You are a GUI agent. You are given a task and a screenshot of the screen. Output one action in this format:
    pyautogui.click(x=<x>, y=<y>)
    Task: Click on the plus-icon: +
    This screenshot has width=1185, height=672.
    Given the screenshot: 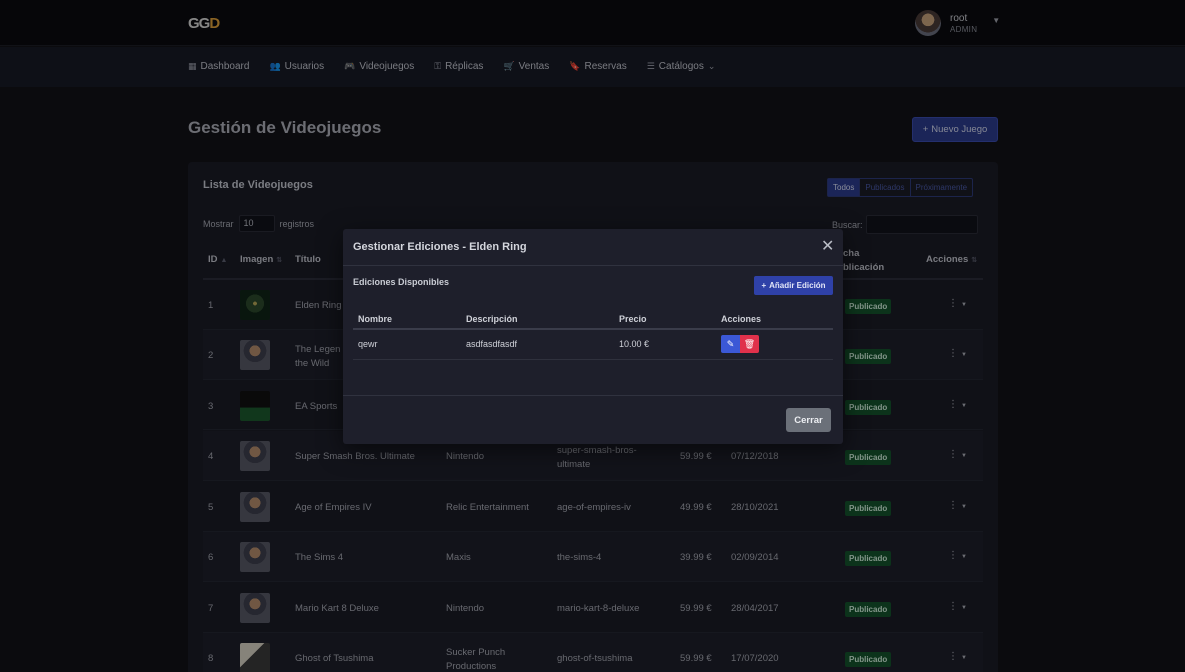 What is the action you would take?
    pyautogui.click(x=764, y=285)
    